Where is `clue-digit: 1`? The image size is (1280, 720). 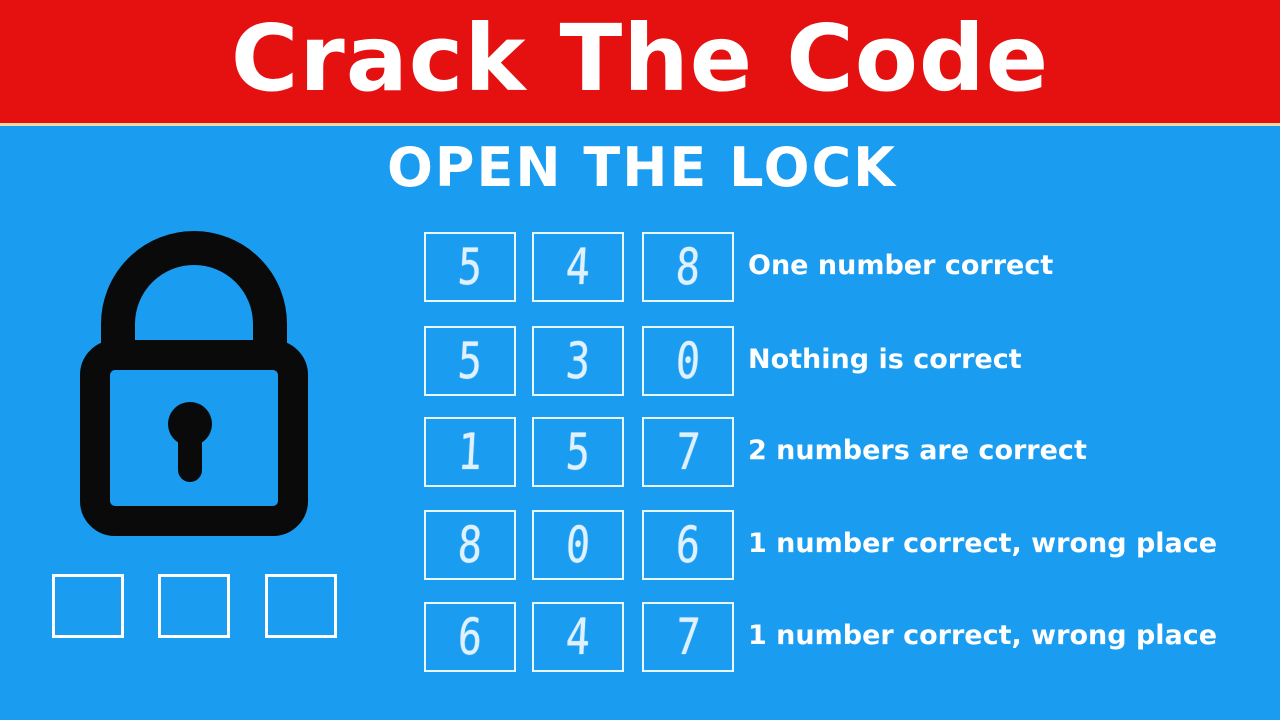
clue-digit: 1 is located at coordinates (470, 452).